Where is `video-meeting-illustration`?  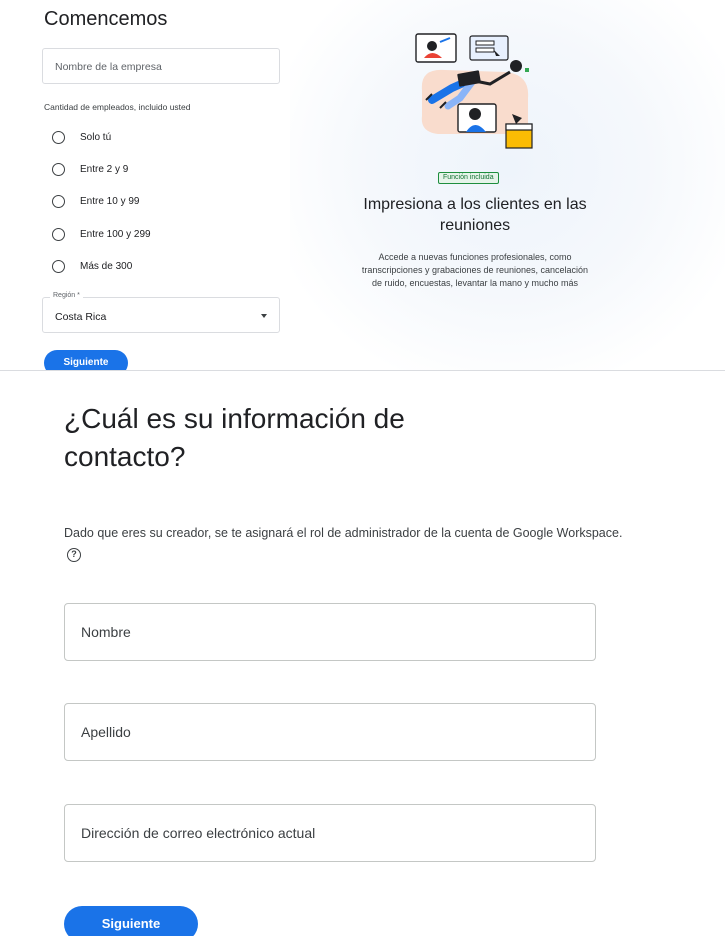 video-meeting-illustration is located at coordinates (474, 91).